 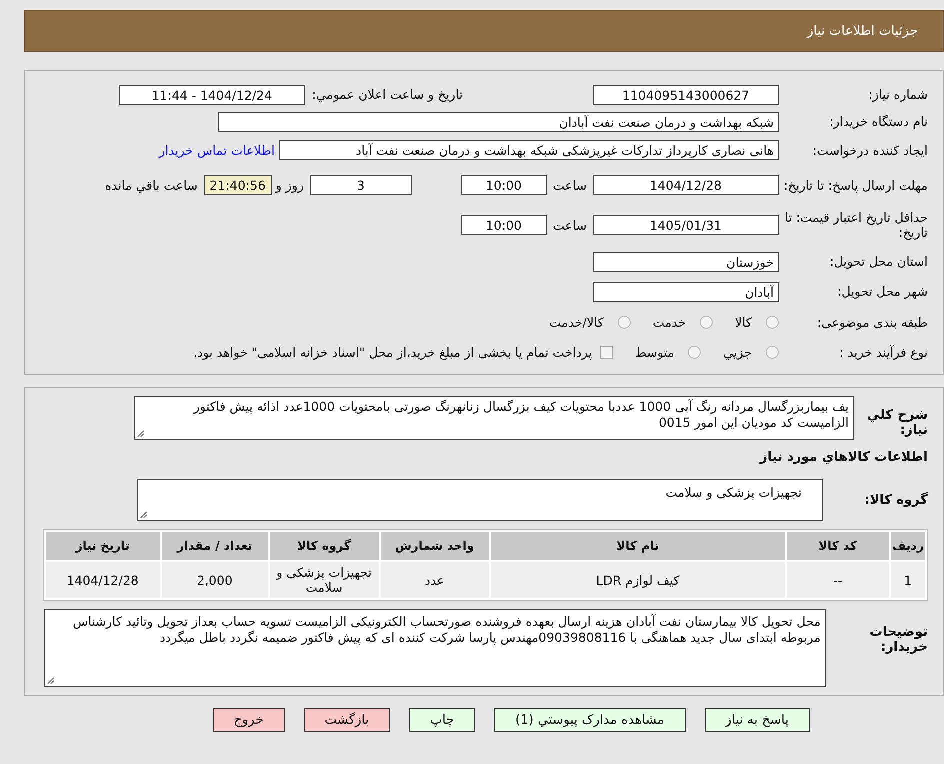 I want to click on action-button: خروج, so click(x=248, y=720).